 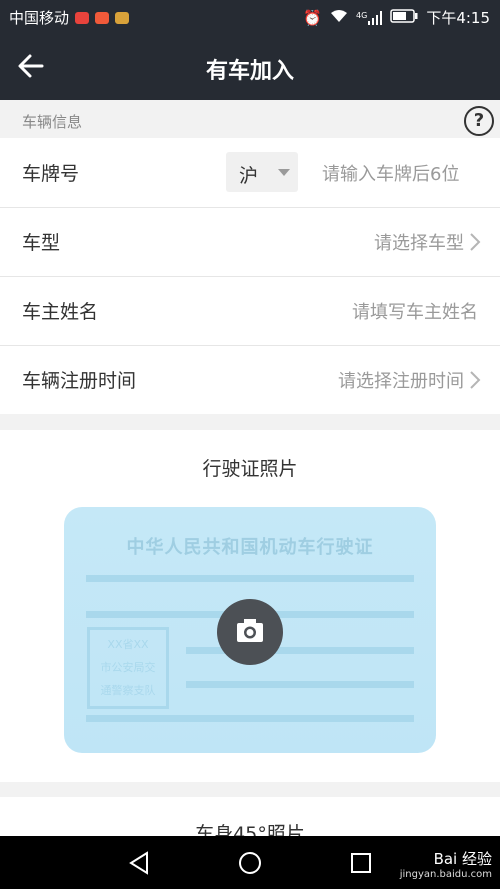 I want to click on app-bar: 有车加入, so click(x=250, y=66).